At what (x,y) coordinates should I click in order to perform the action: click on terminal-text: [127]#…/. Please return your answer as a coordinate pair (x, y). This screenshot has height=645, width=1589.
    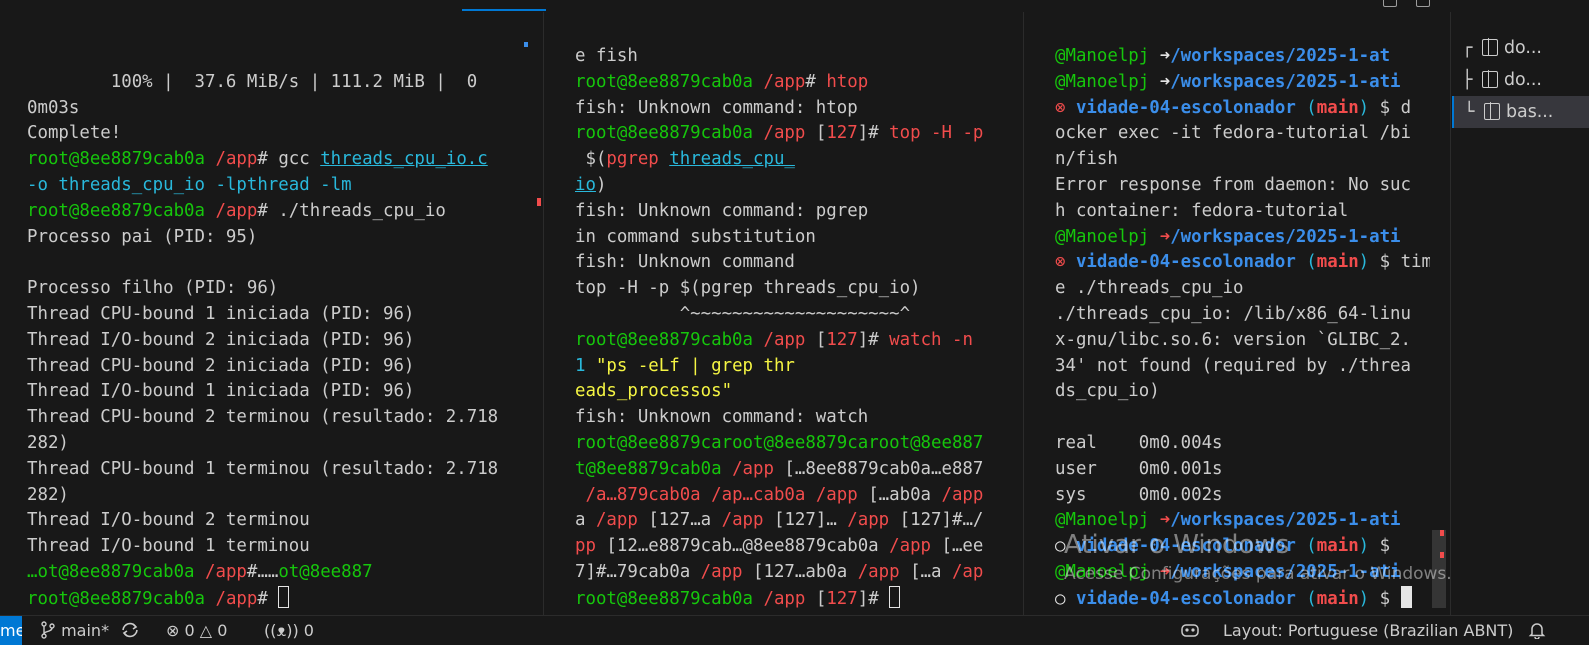
    Looking at the image, I should click on (941, 520).